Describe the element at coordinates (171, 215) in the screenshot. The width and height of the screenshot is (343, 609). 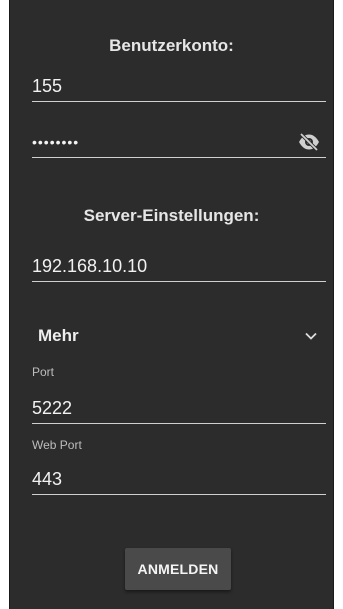
I see `server-section-title: Server-Einstellungen:` at that location.